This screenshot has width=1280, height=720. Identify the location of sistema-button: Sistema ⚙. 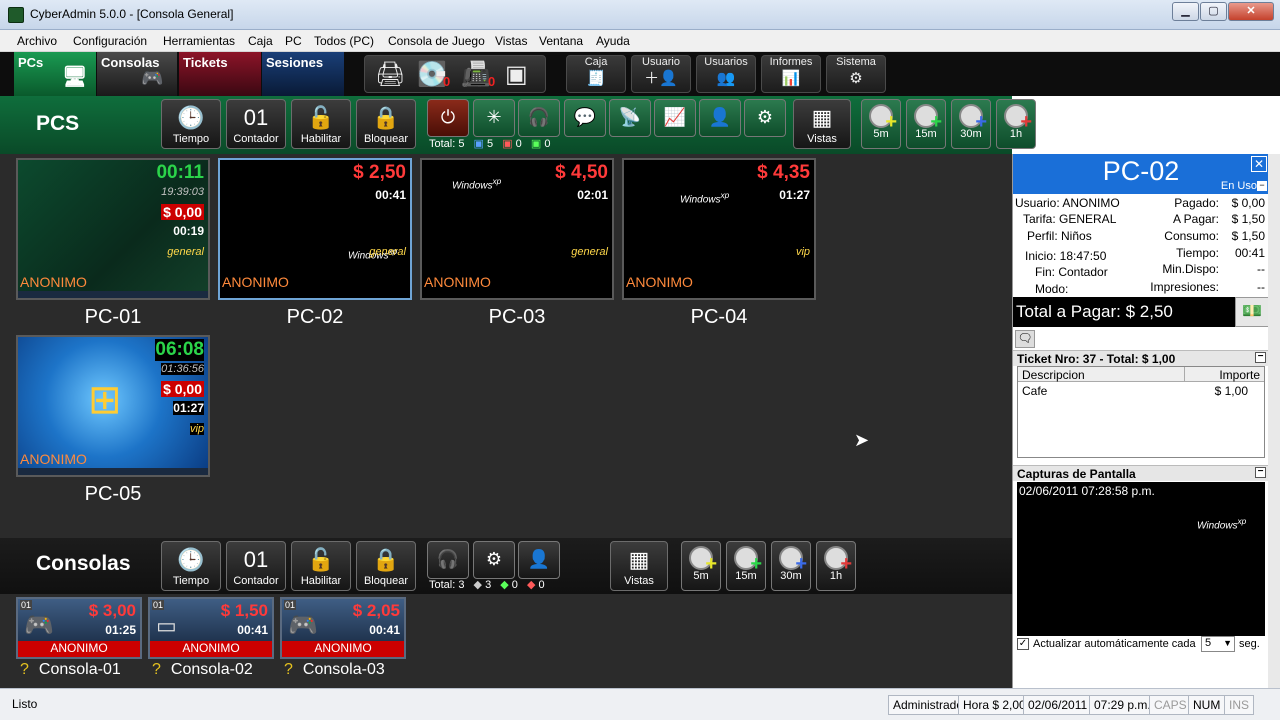
(856, 74).